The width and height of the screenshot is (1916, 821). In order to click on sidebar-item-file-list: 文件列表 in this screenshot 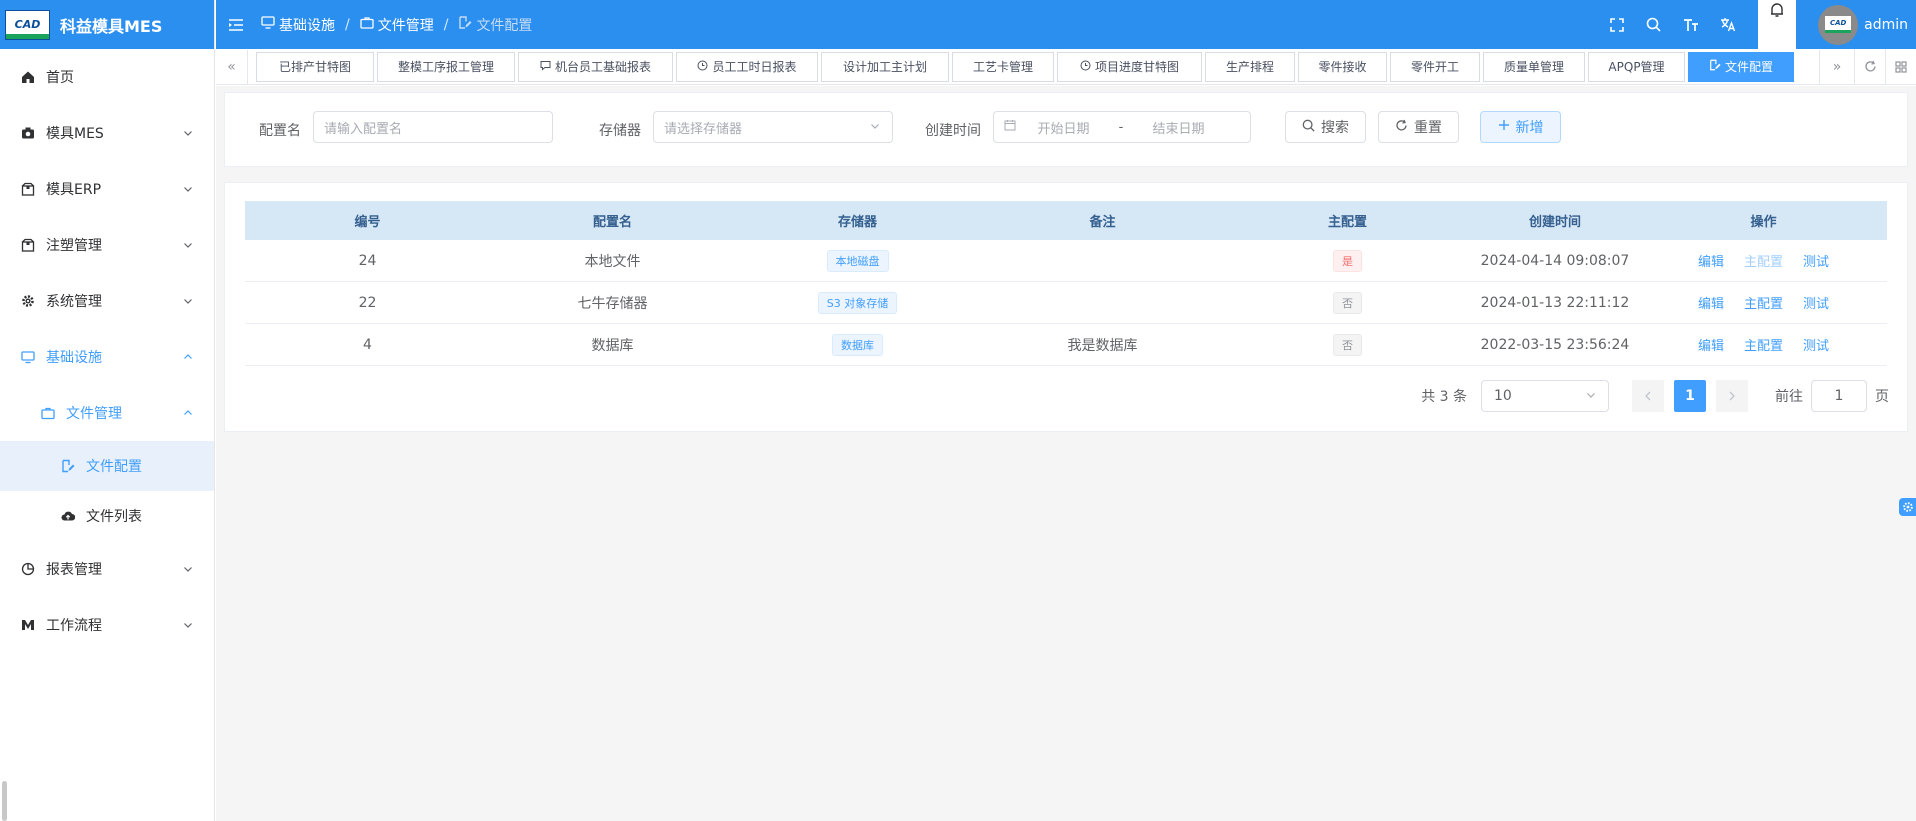, I will do `click(107, 516)`.